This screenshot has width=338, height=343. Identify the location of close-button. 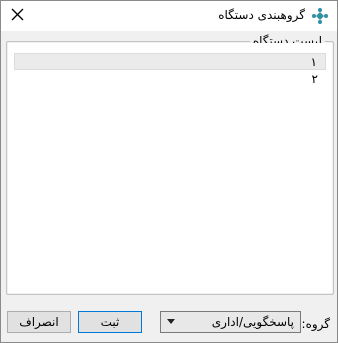
(18, 15).